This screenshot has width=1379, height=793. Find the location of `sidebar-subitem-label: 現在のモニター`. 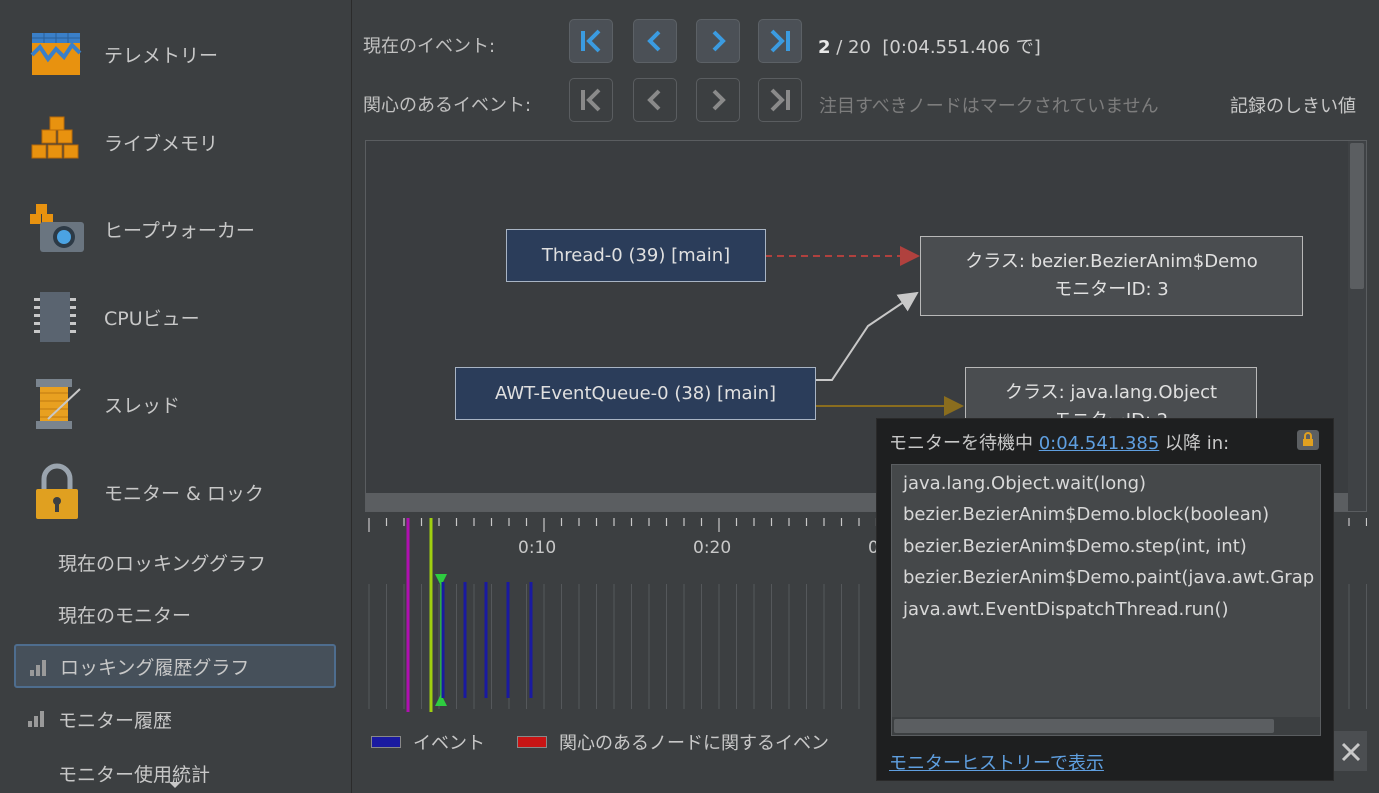

sidebar-subitem-label: 現在のモニター is located at coordinates (125, 615).